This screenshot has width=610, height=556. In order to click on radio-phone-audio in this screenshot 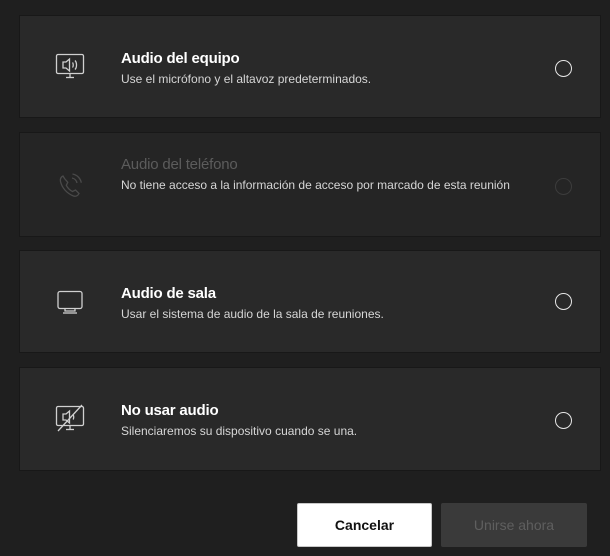, I will do `click(563, 186)`.